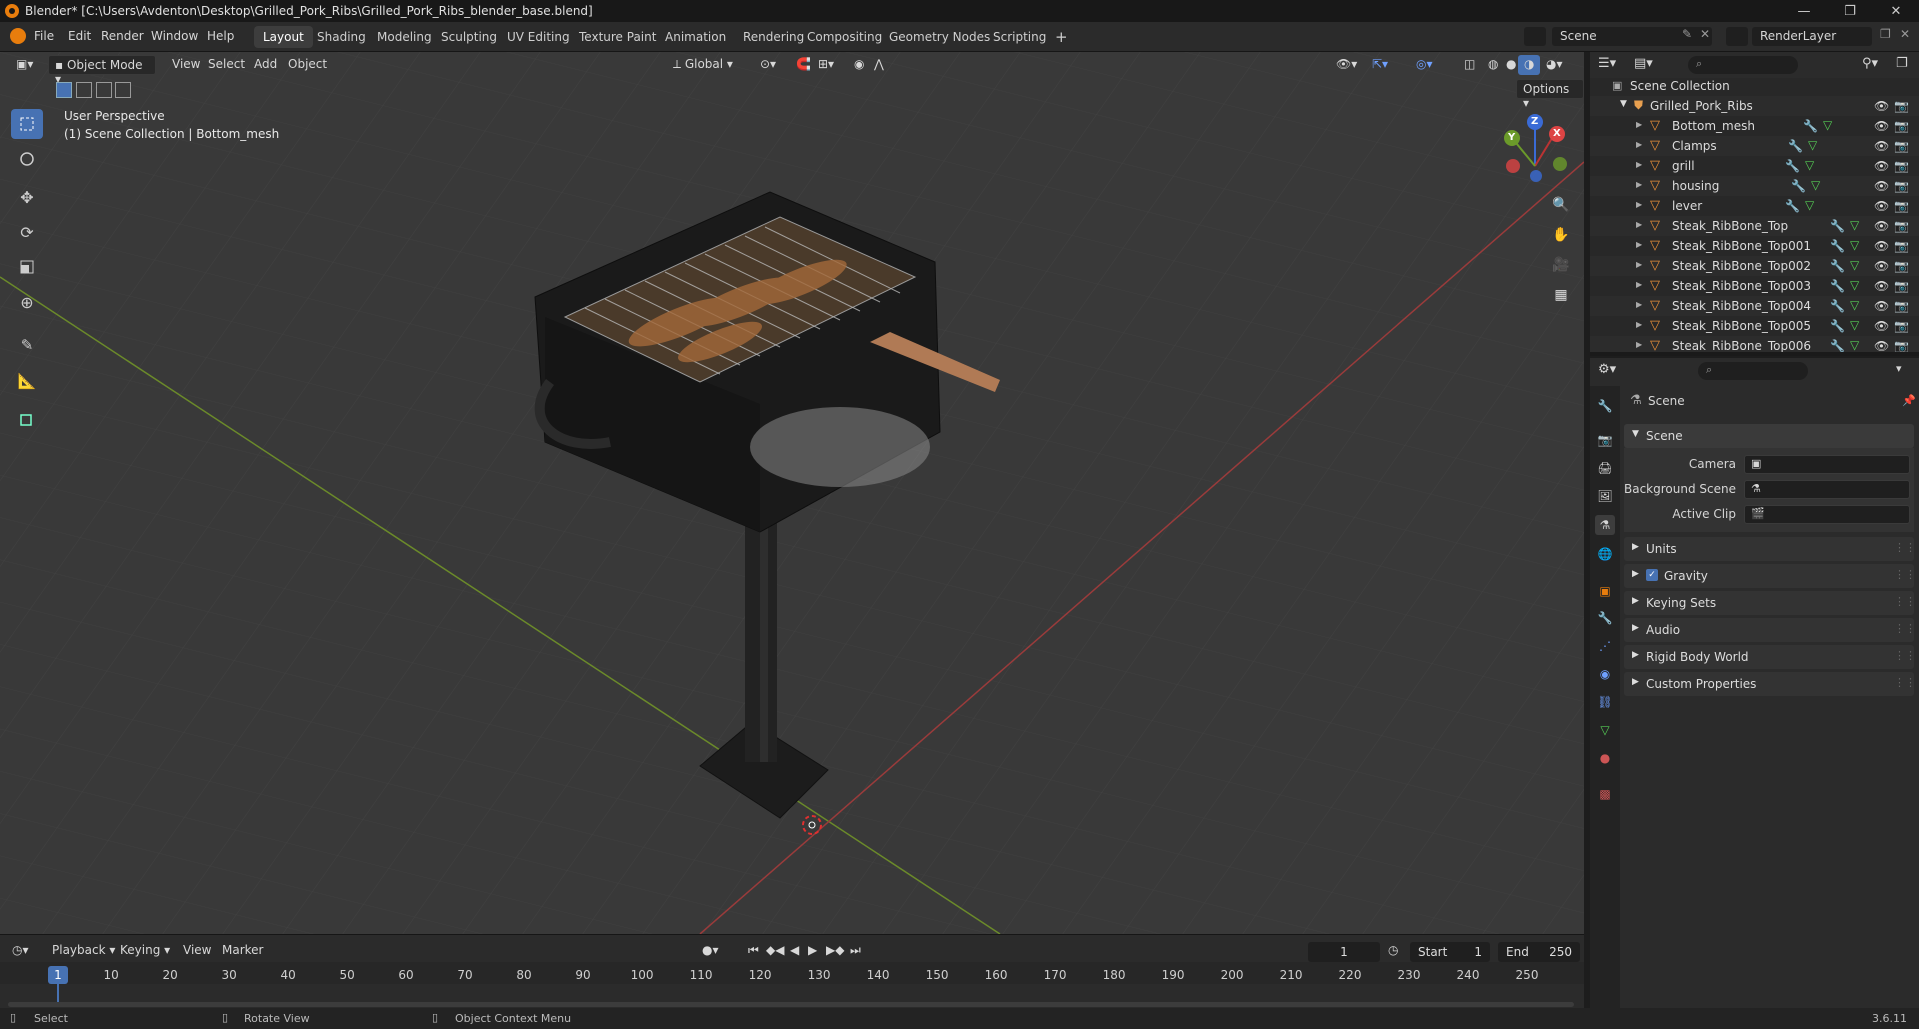 This screenshot has width=1919, height=1029. I want to click on render-tab-icon: 📷, so click(1605, 440).